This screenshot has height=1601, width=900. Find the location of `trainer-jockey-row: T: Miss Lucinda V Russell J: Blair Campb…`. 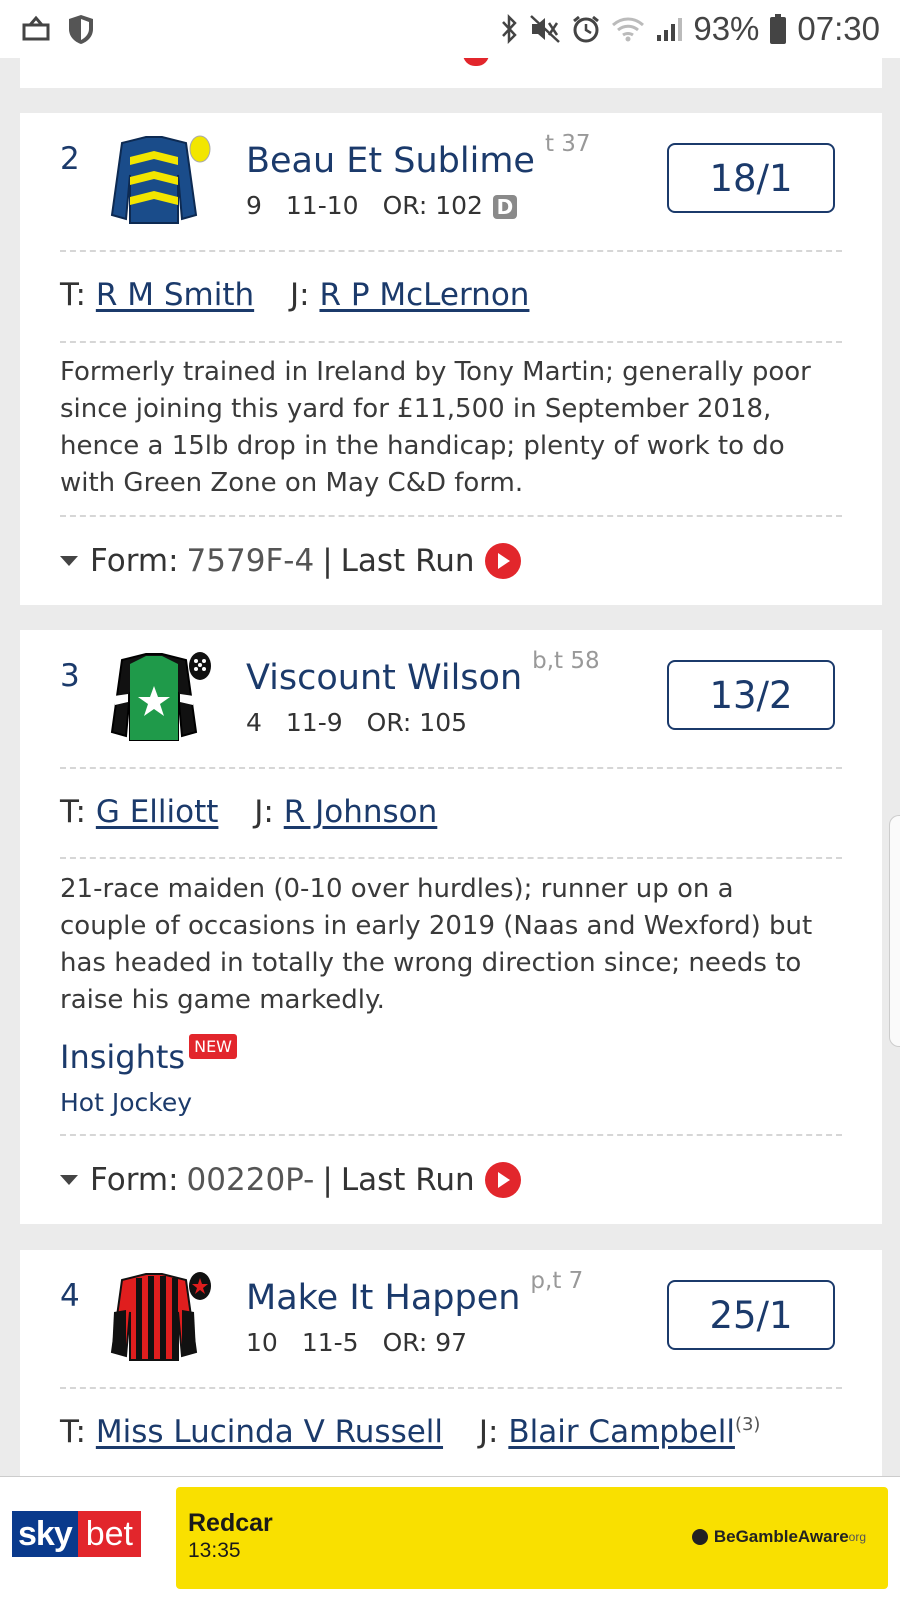

trainer-jockey-row: T: Miss Lucinda V Russell J: Blair Campb… is located at coordinates (410, 1432).